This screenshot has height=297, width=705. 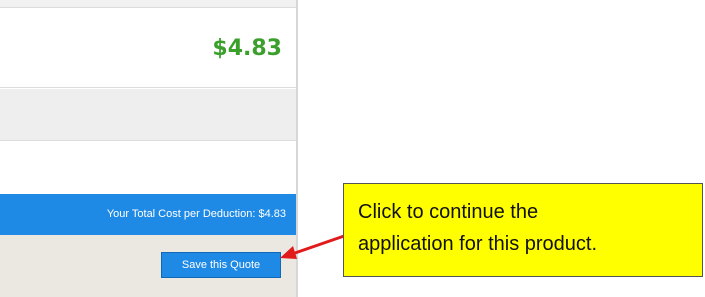 What do you see at coordinates (478, 244) in the screenshot?
I see `callout-line-2: application for this product.` at bounding box center [478, 244].